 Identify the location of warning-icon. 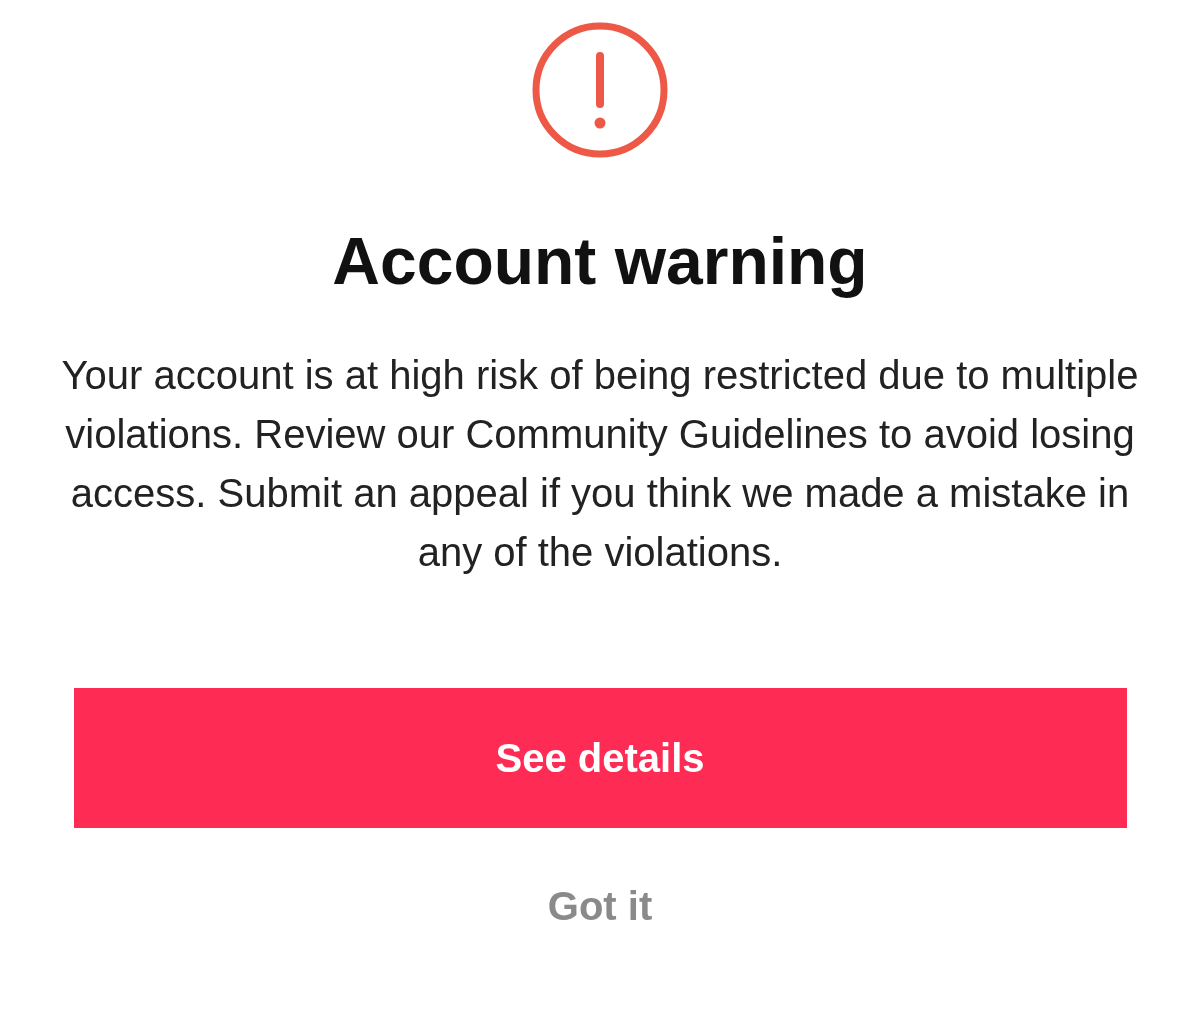
(600, 90).